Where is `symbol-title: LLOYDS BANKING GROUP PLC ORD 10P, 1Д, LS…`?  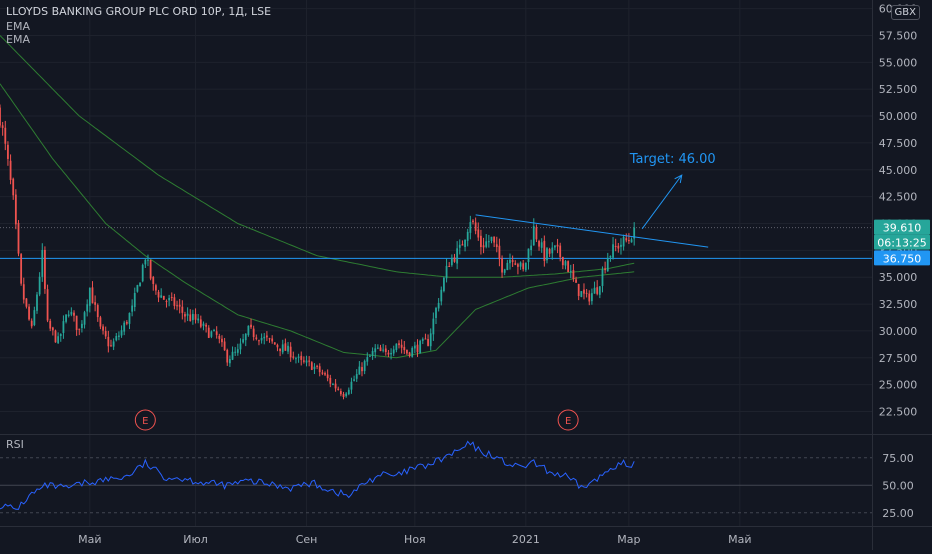 symbol-title: LLOYDS BANKING GROUP PLC ORD 10P, 1Д, LS… is located at coordinates (138, 11).